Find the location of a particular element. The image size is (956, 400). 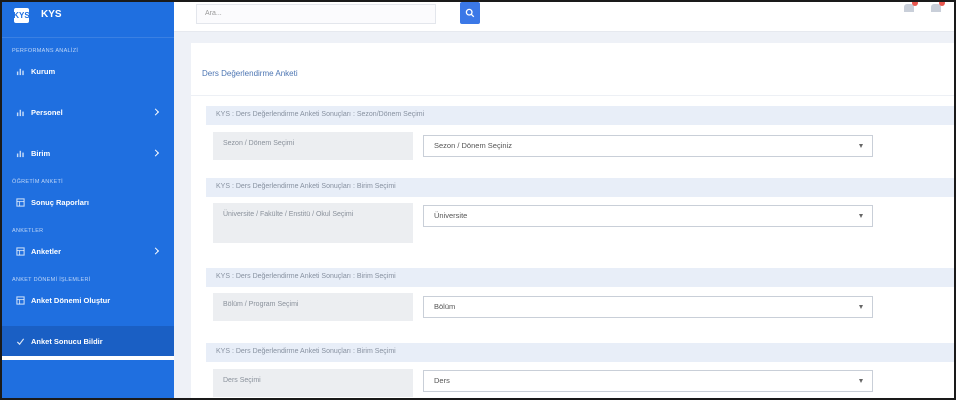

user-menu-icon is located at coordinates (938, 8).